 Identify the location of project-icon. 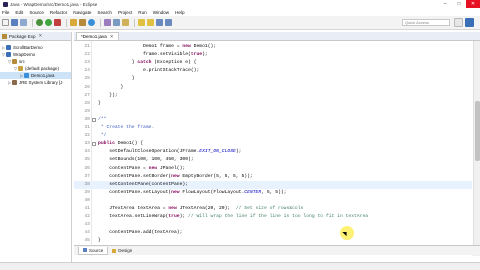
(8, 47).